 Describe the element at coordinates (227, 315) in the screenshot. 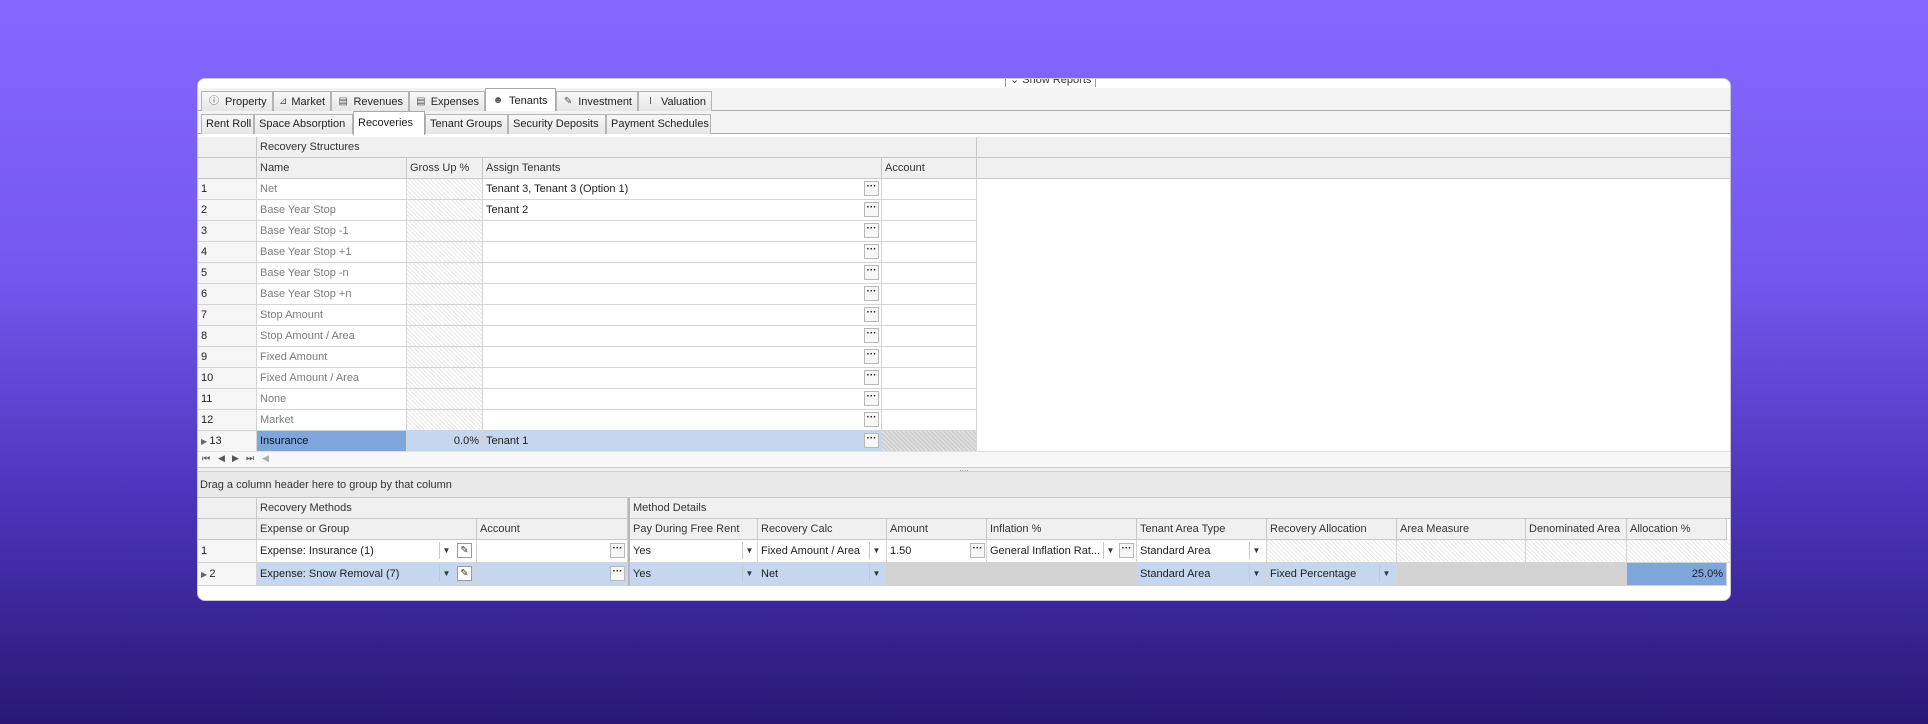

I see `row-number: 7` at that location.